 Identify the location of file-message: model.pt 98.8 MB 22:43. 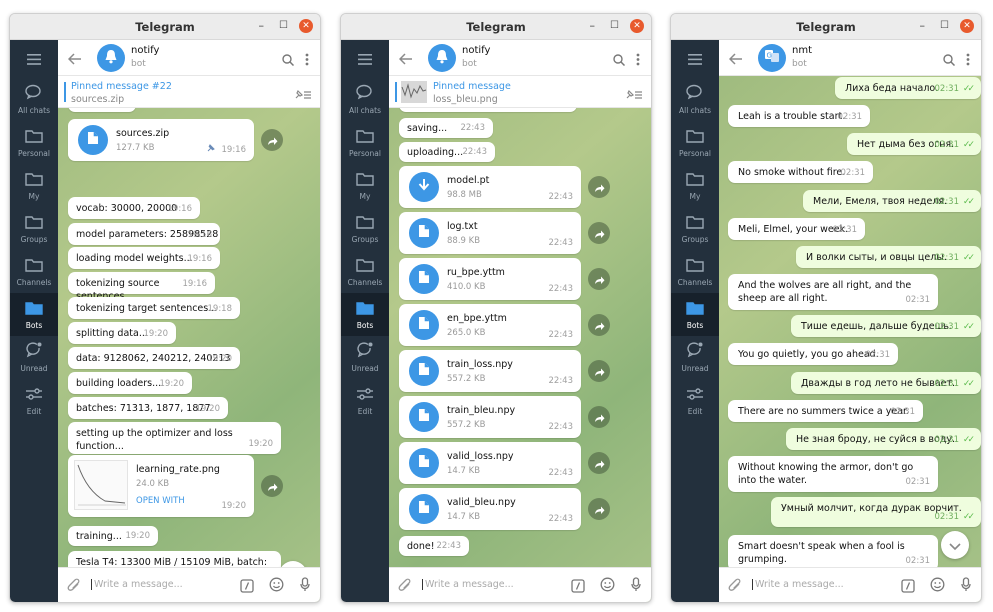
(490, 187).